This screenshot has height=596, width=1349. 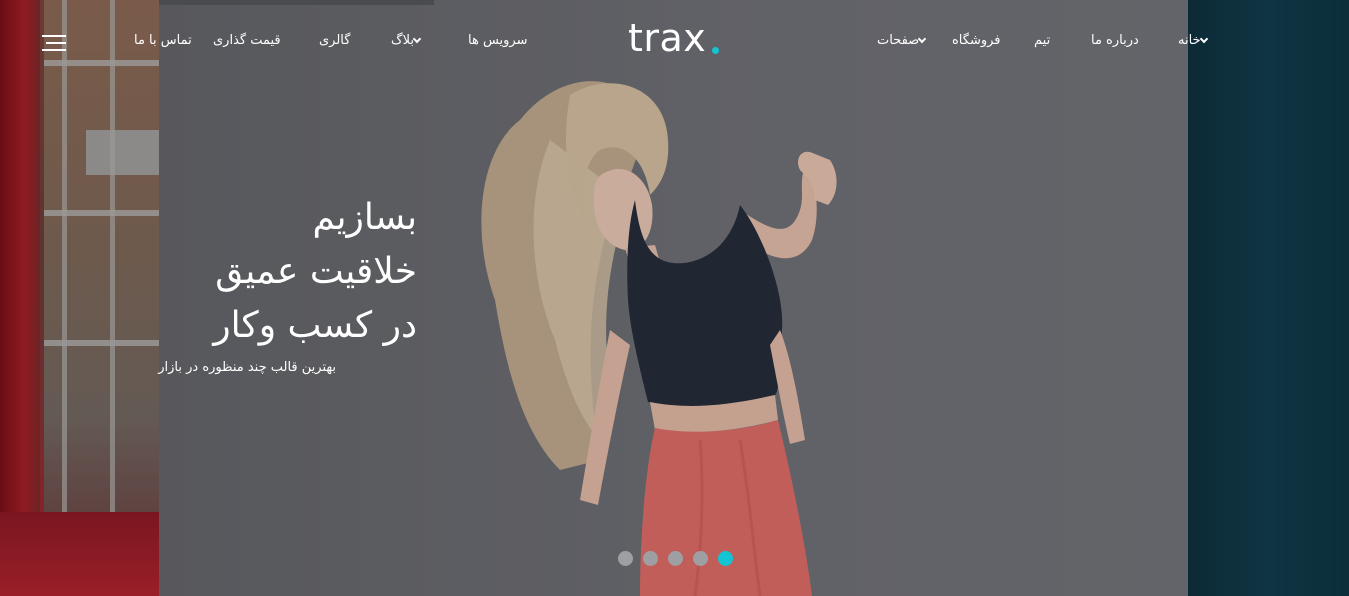 I want to click on hero-title-line-1: بسازیم, so click(x=364, y=217).